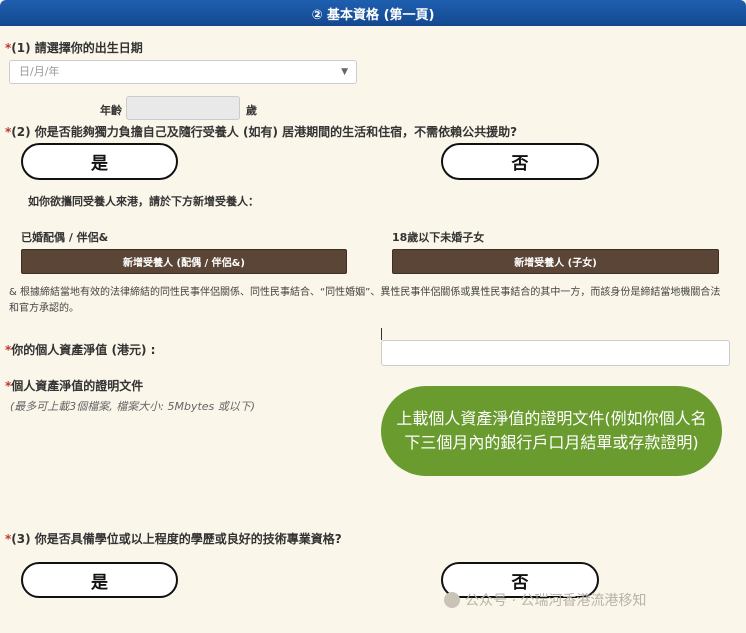 This screenshot has width=746, height=633. I want to click on wechat-icon, so click(452, 600).